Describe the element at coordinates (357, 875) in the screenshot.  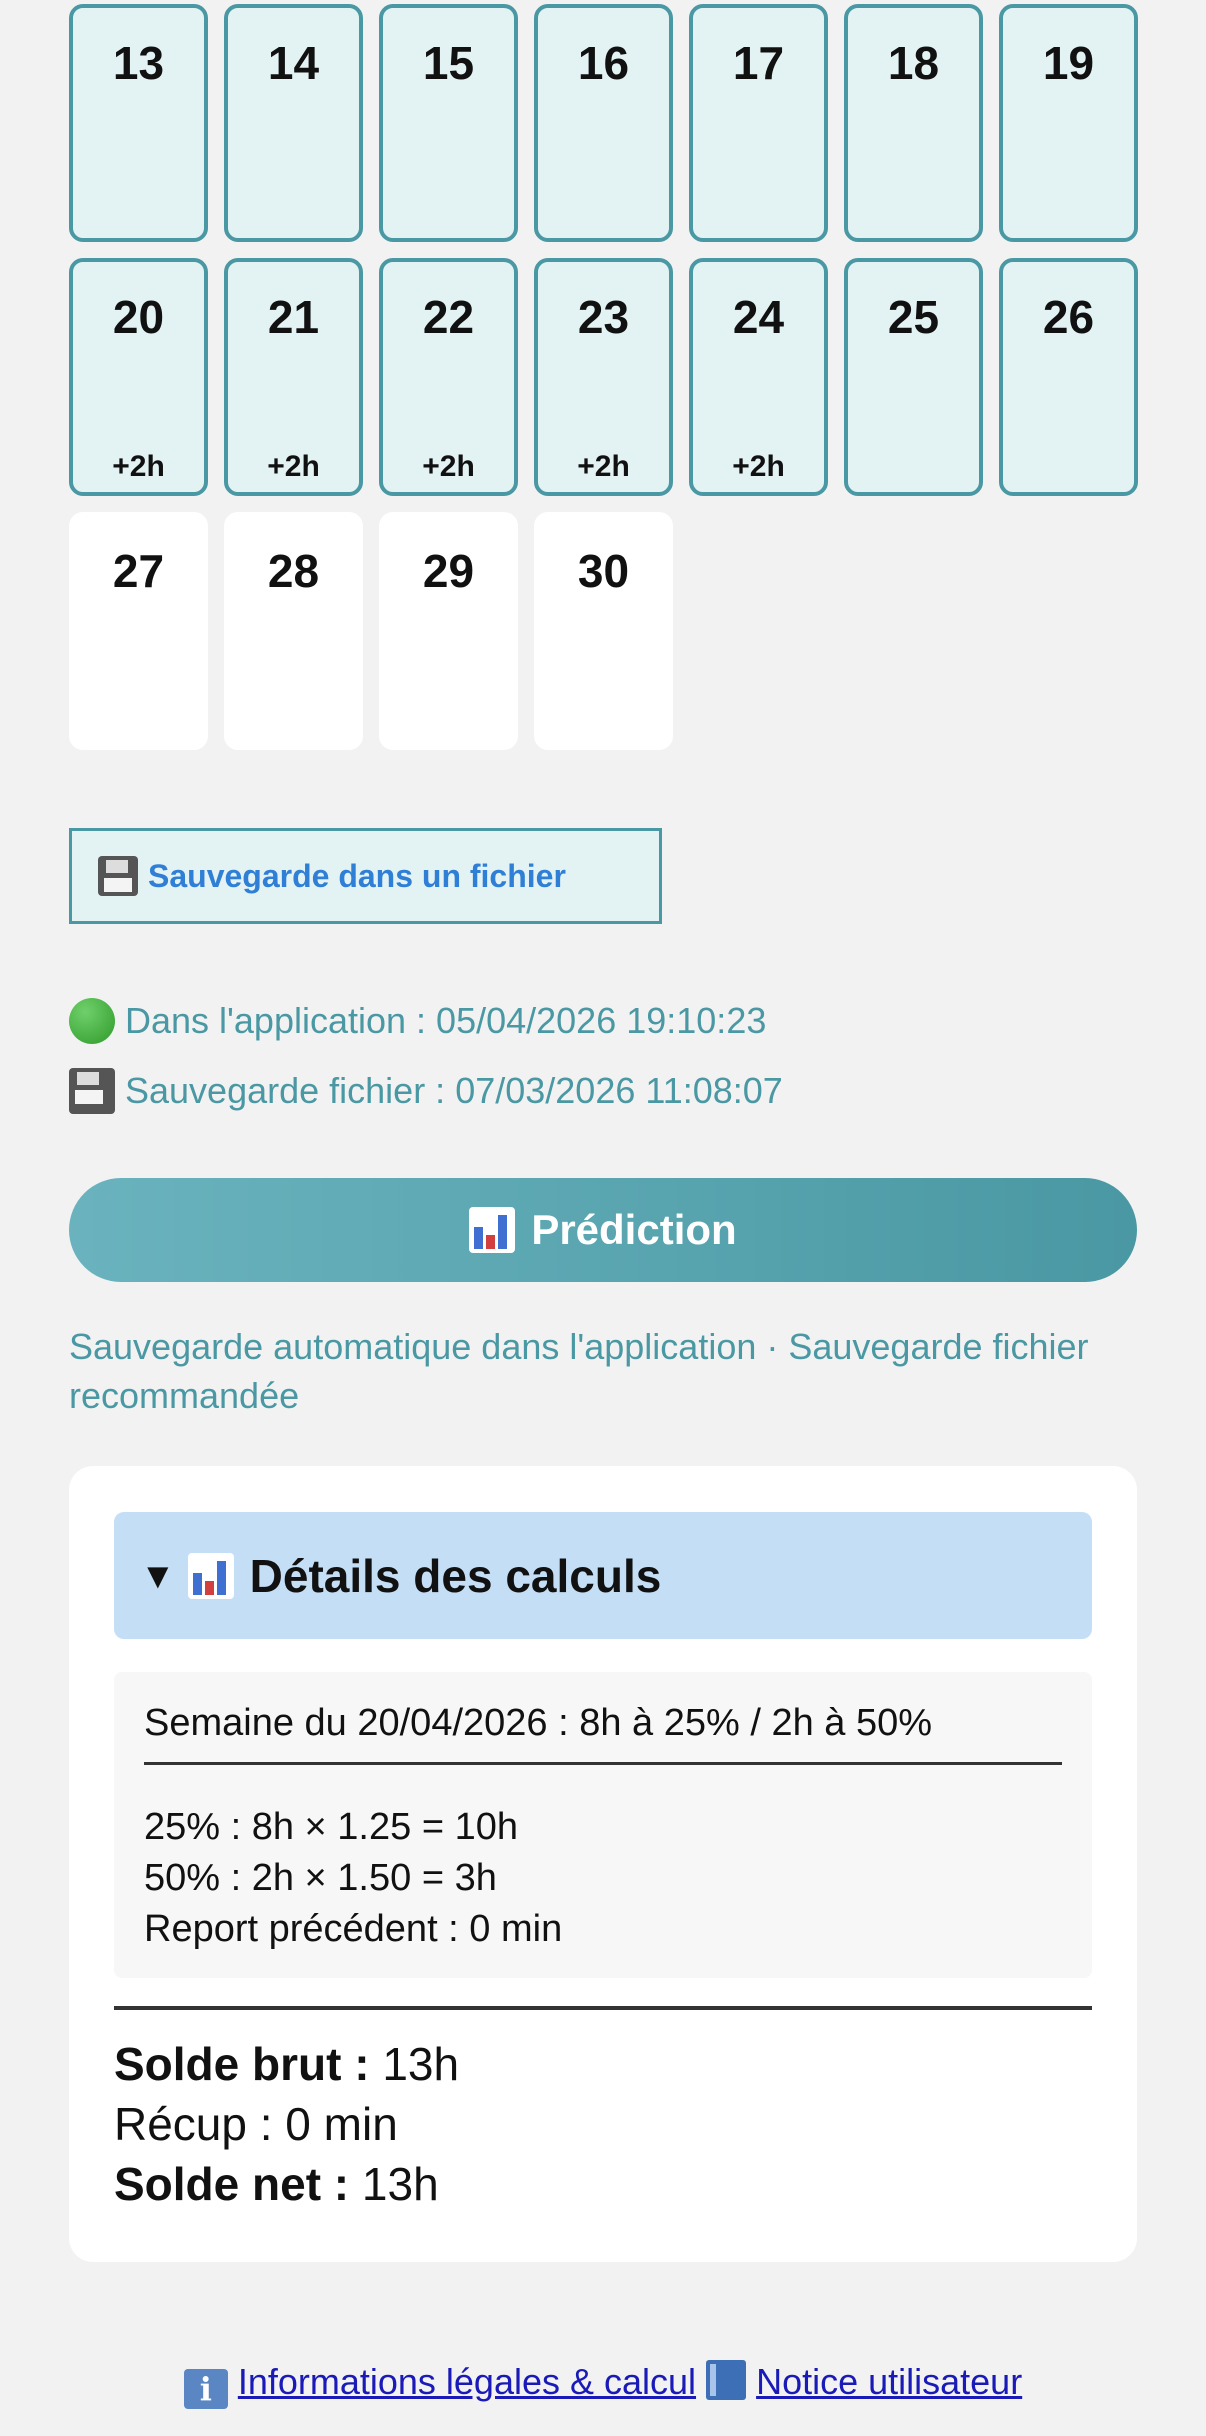
I see `save-to-file-label: Sauvegarde dans un fichier` at that location.